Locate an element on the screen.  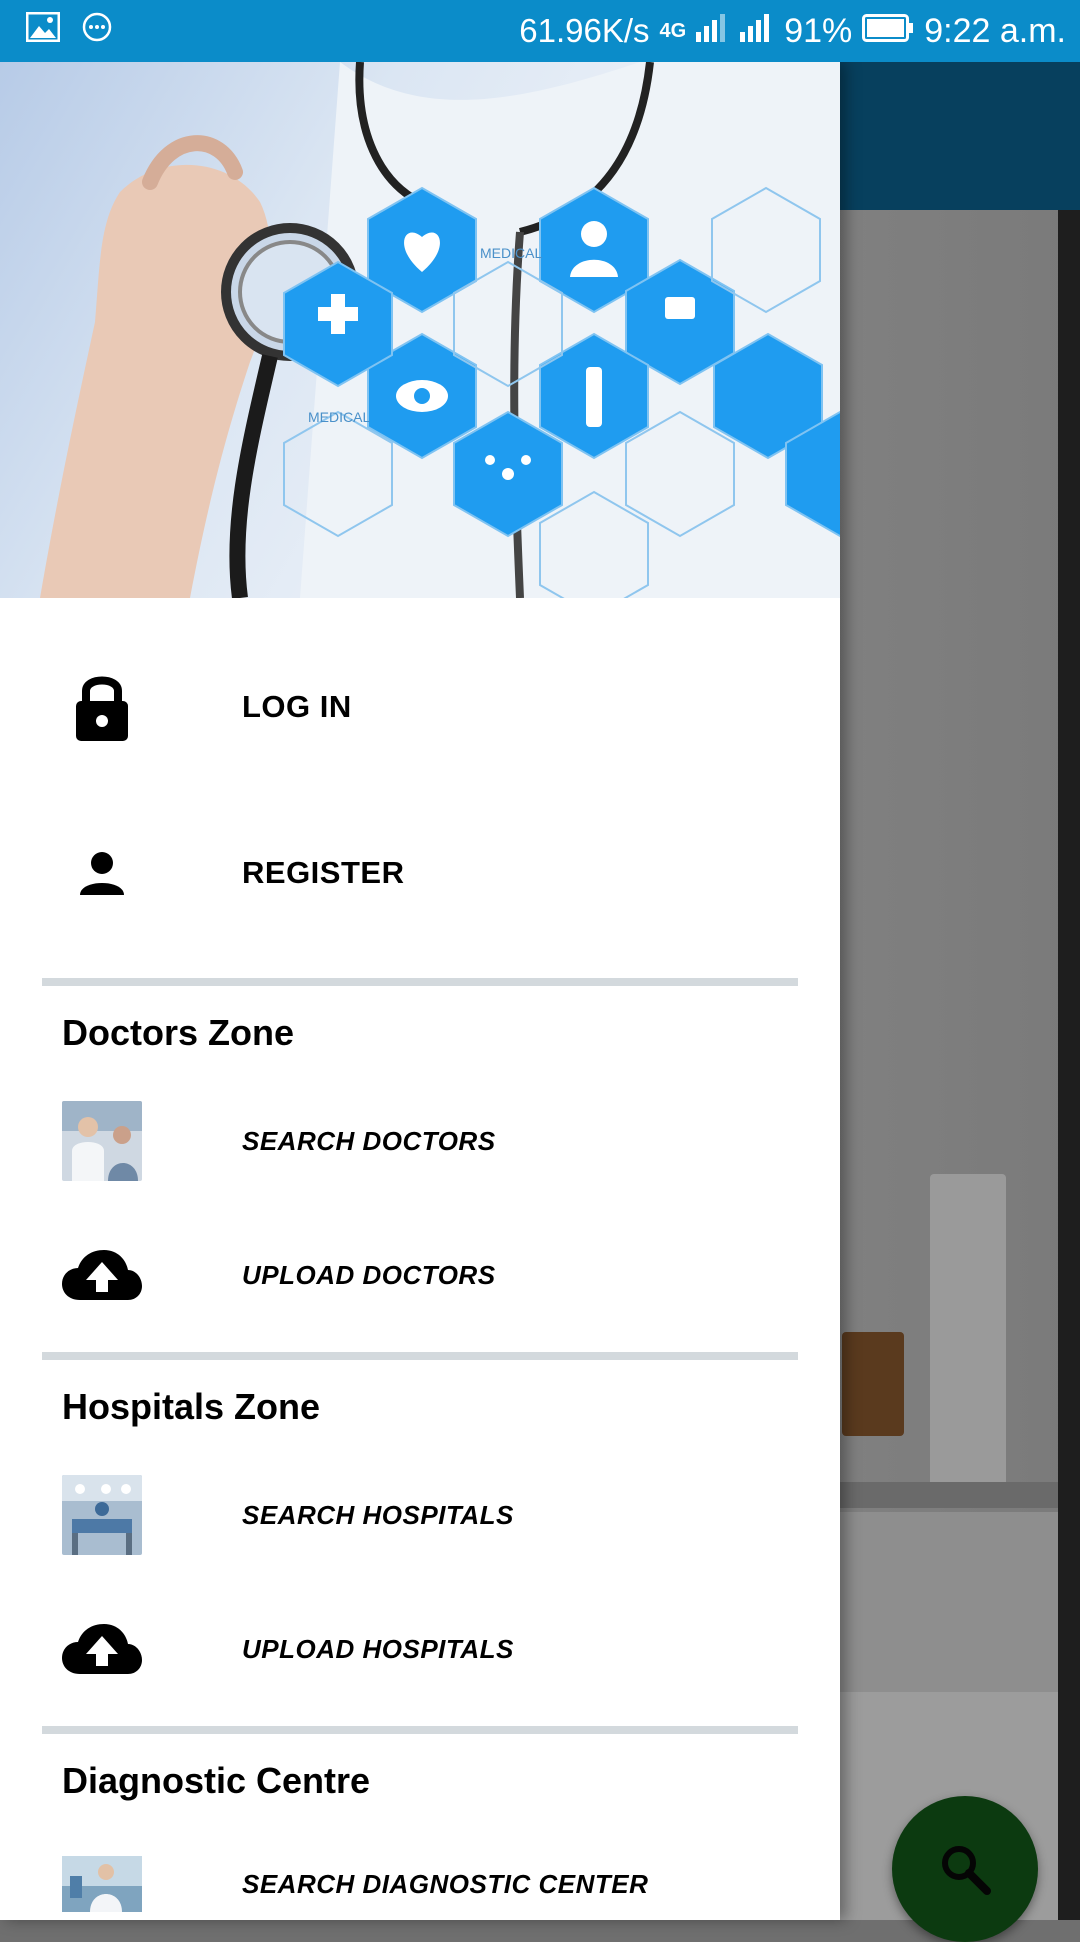
search-doctors-label: SEARCH DOCTORS is located at coordinates (369, 1140).